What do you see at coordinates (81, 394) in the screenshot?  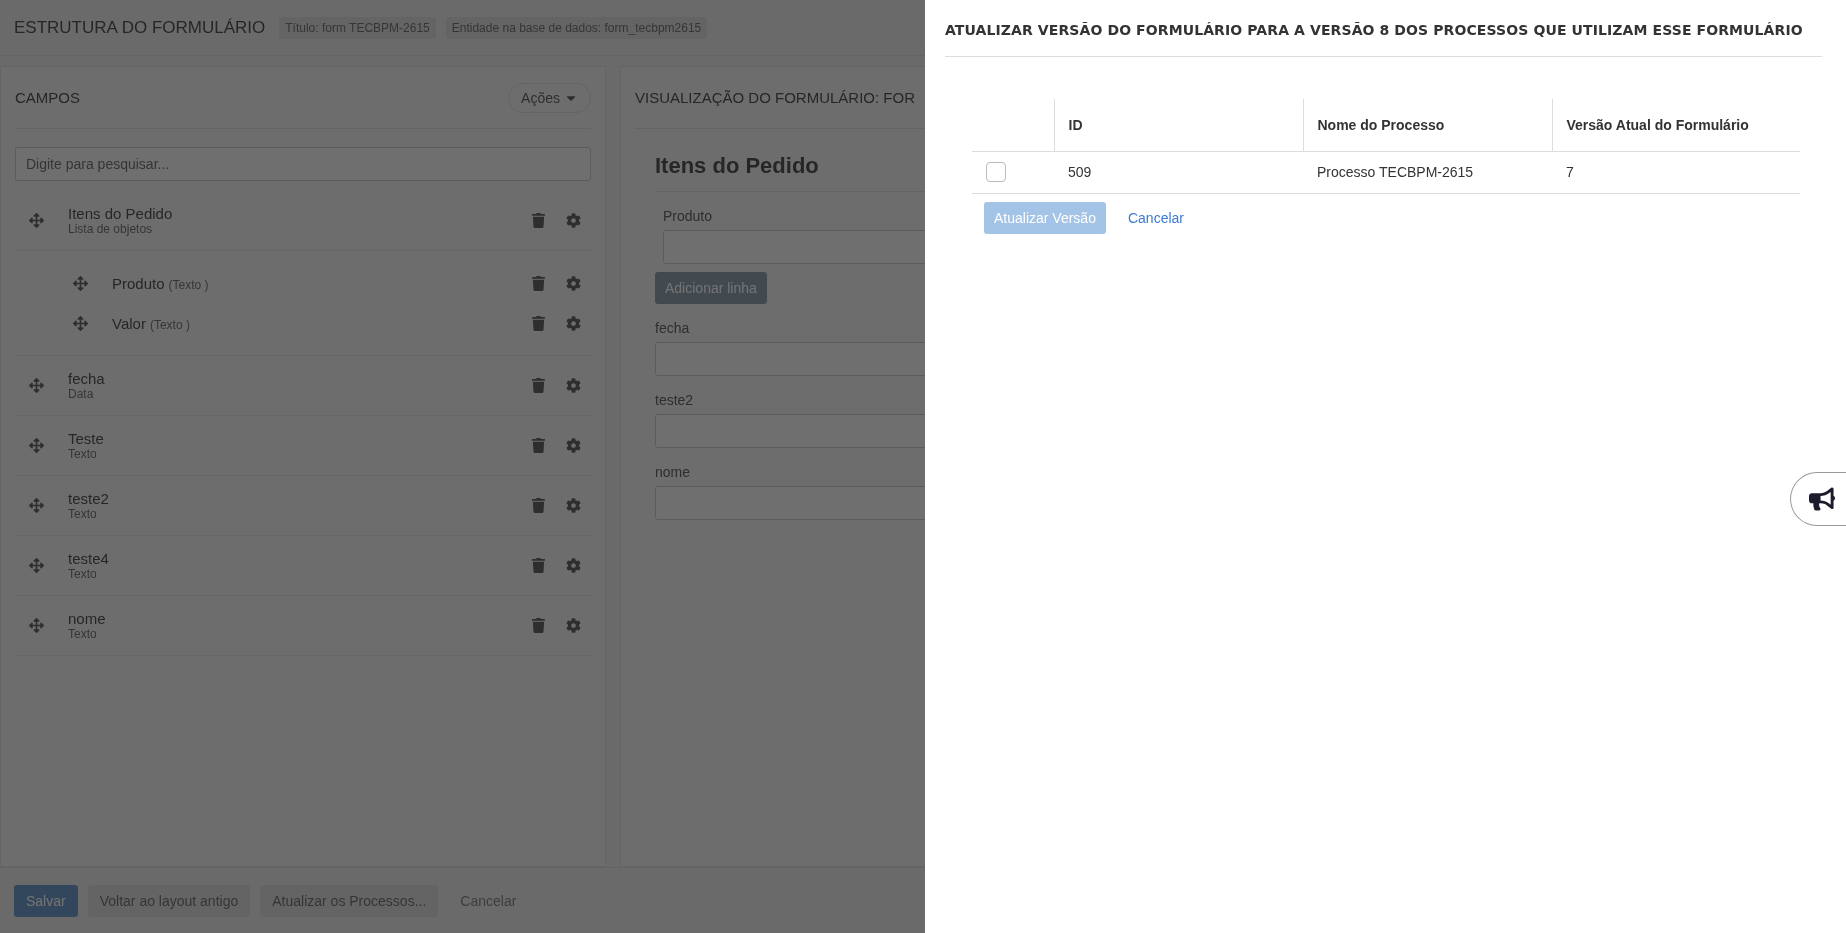 I see `field-type: Data` at bounding box center [81, 394].